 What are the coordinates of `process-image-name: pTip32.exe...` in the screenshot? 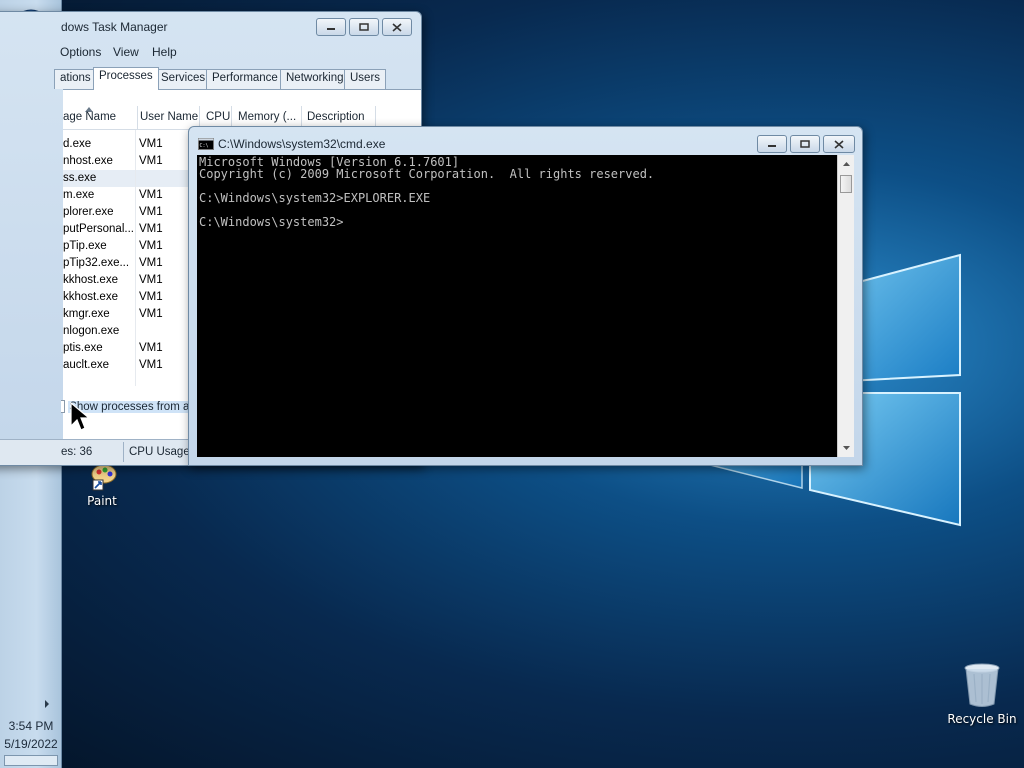 It's located at (96, 263).